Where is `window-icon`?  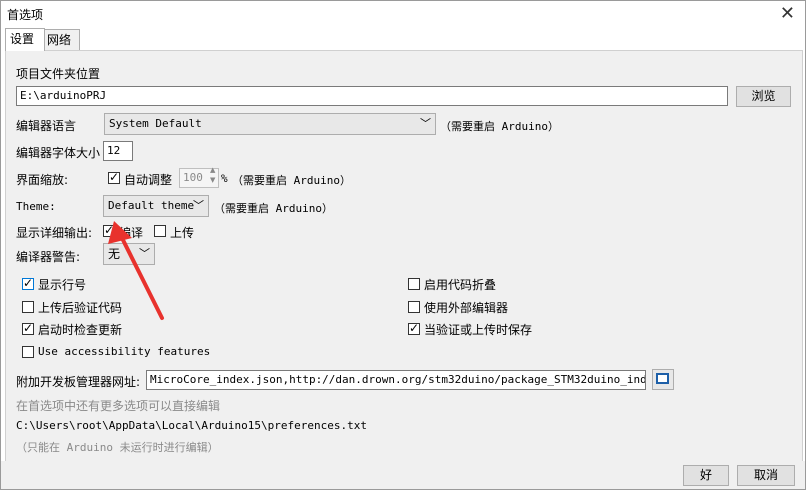 window-icon is located at coordinates (662, 378).